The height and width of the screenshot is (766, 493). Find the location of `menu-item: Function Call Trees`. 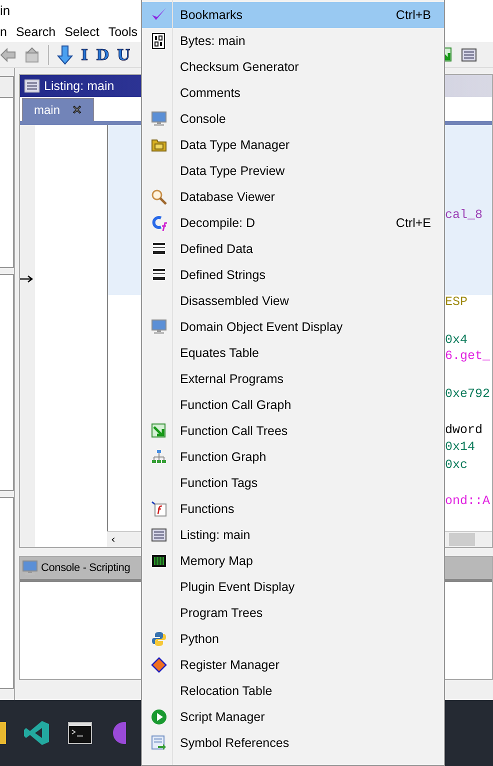

menu-item: Function Call Trees is located at coordinates (293, 431).